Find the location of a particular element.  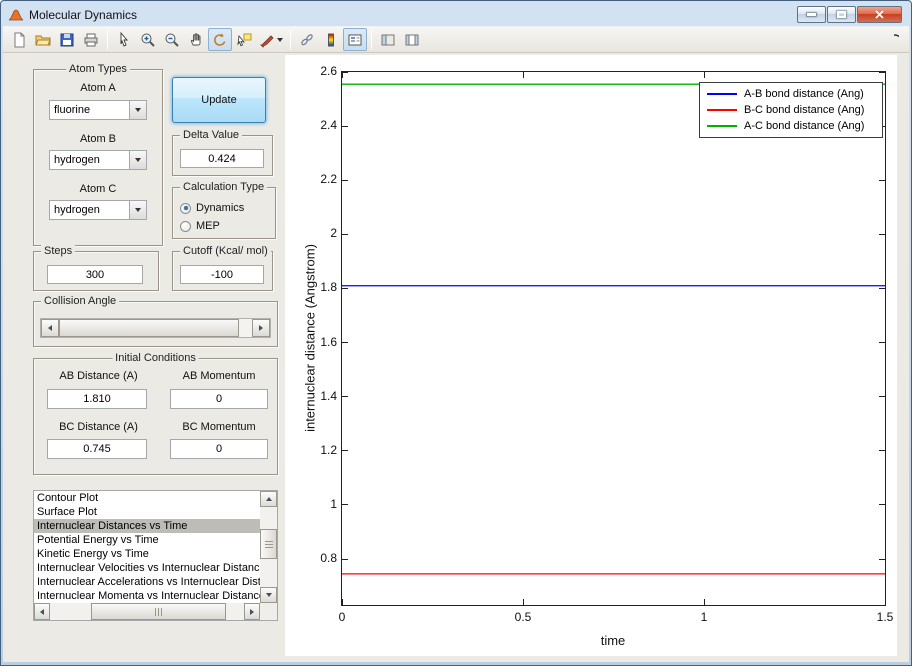

dock-figure-button is located at coordinates (895, 40).